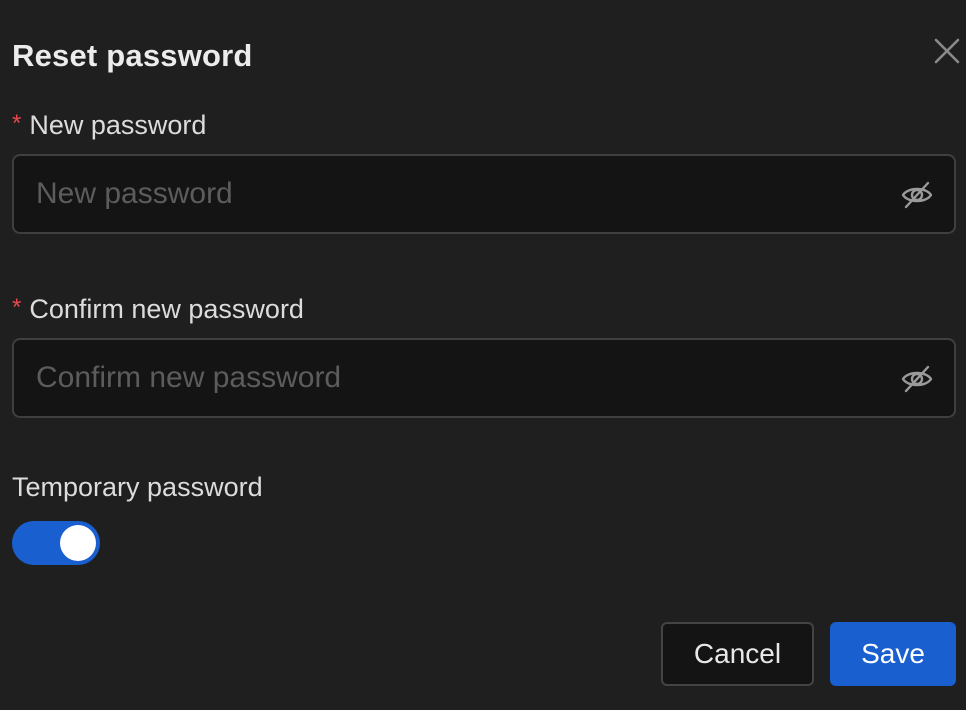 The image size is (966, 710). I want to click on temporary-password-label: Temporary password, so click(137, 487).